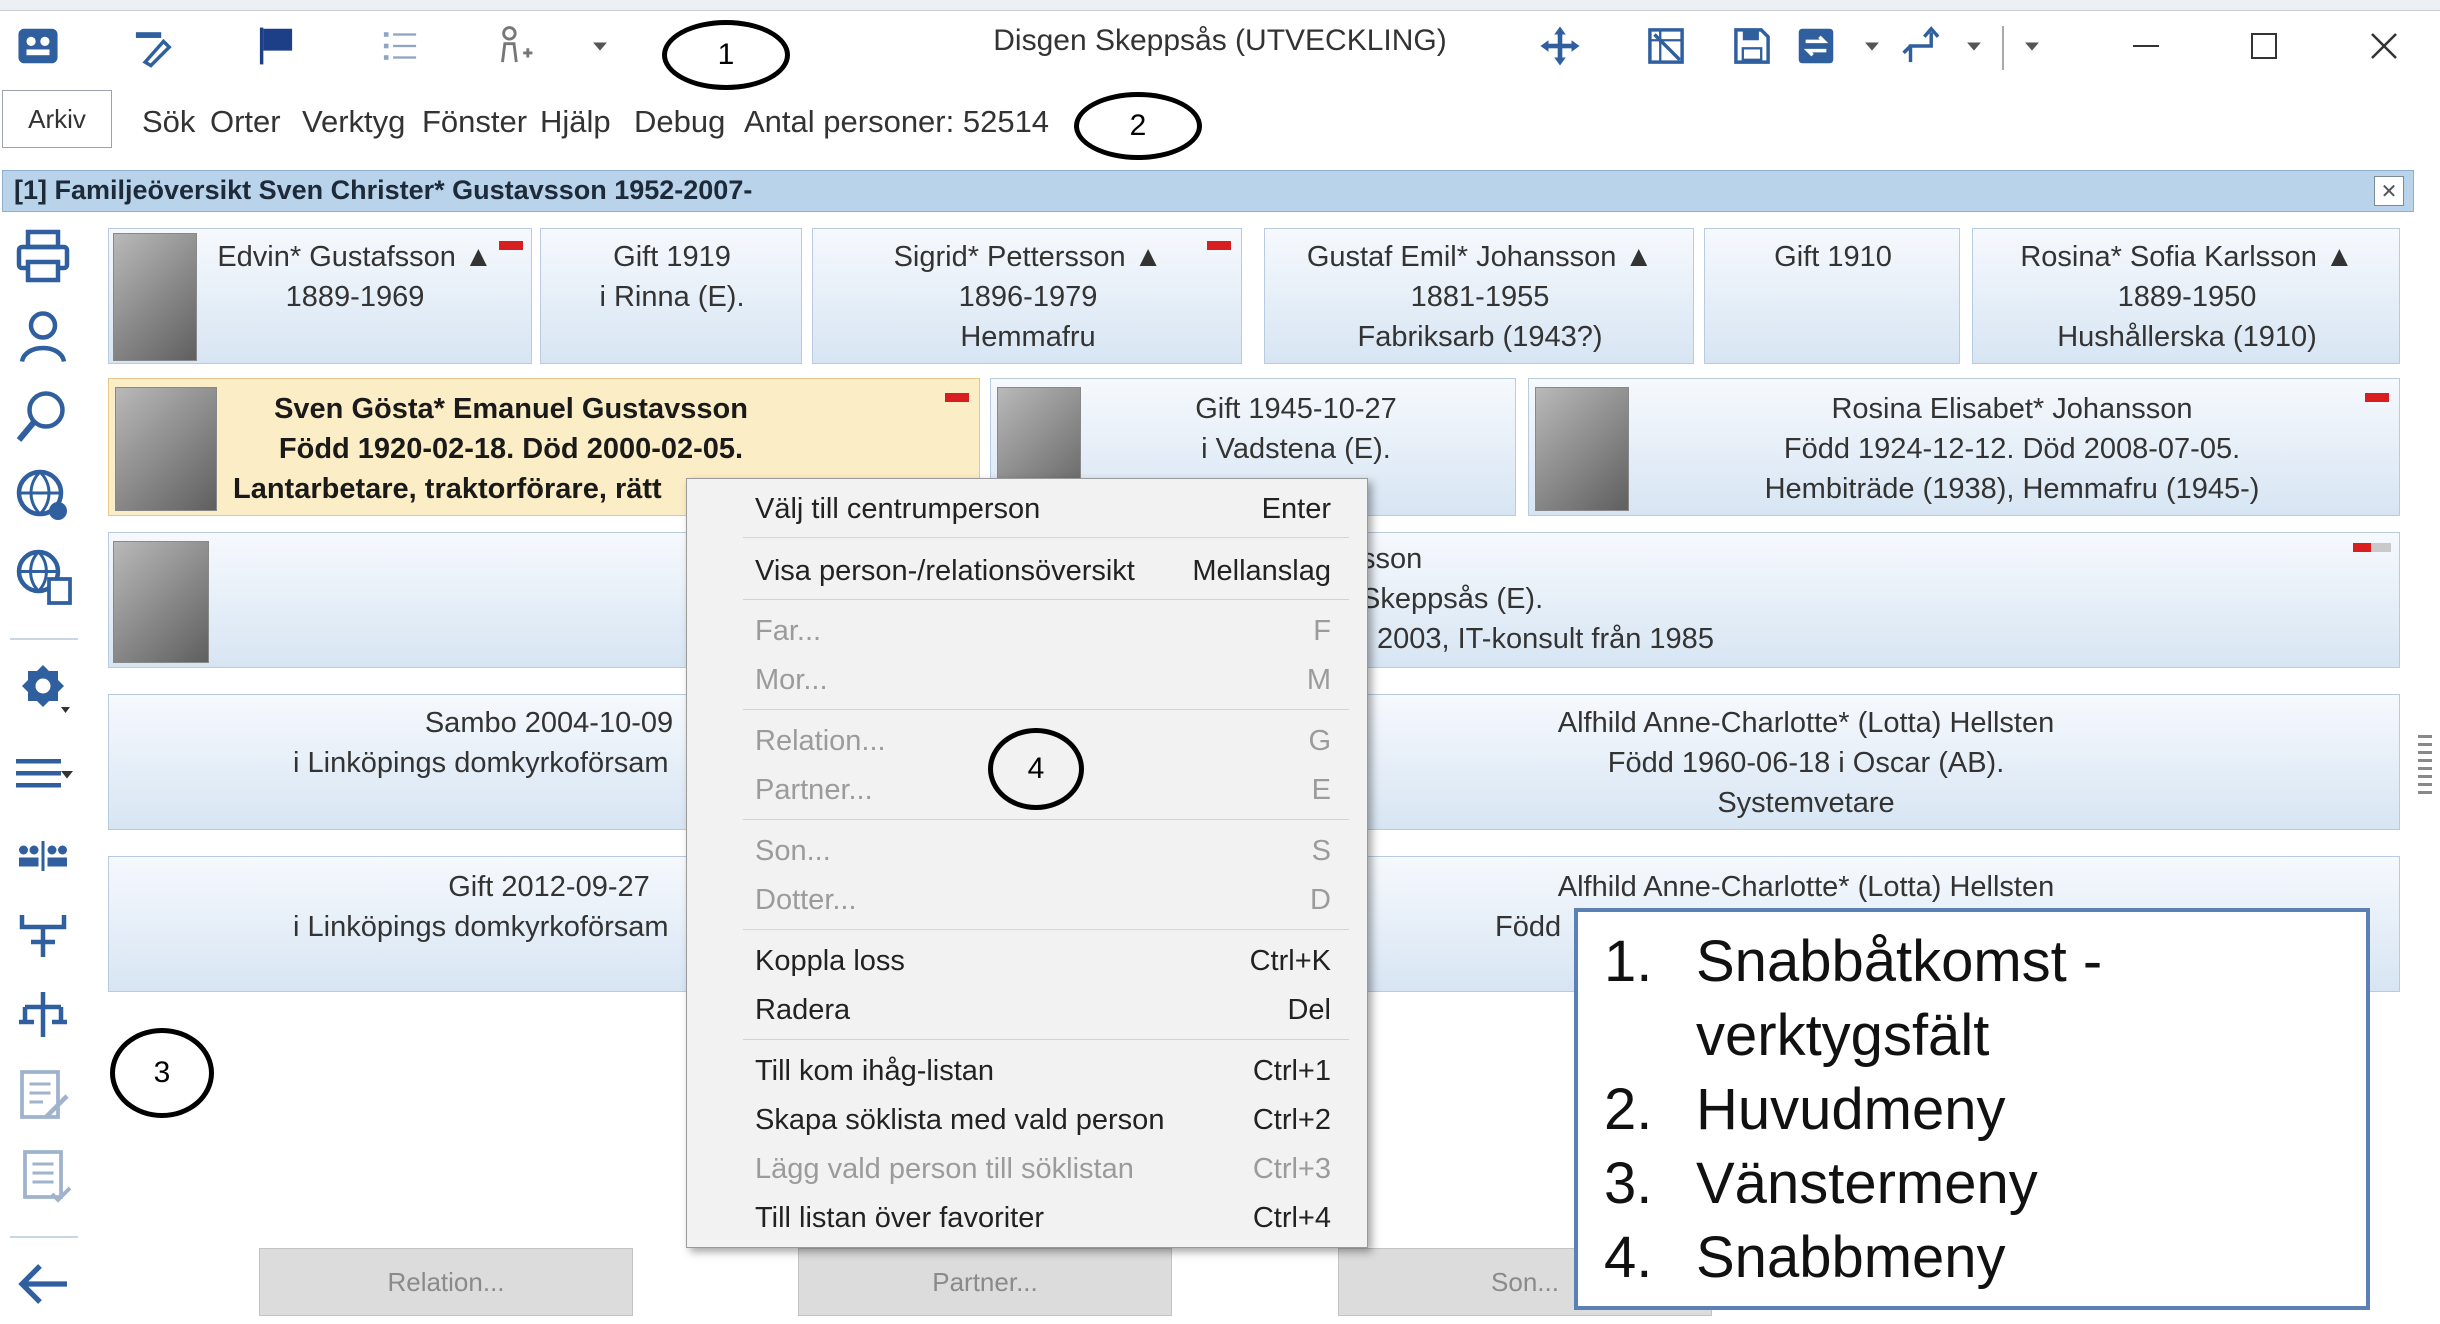 This screenshot has width=2440, height=1324. I want to click on person-years: 1889-1950, so click(2187, 297).